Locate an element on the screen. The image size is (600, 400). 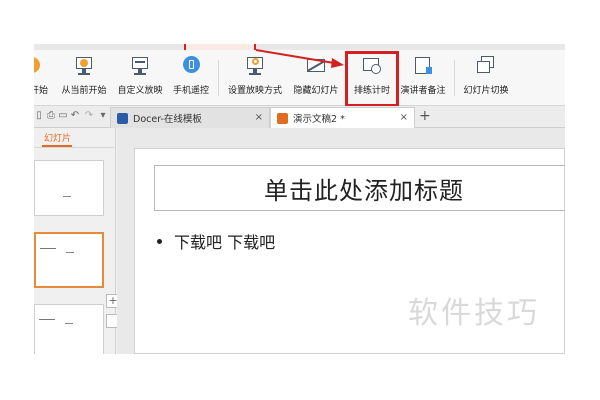
bullet-icon is located at coordinates (159, 241).